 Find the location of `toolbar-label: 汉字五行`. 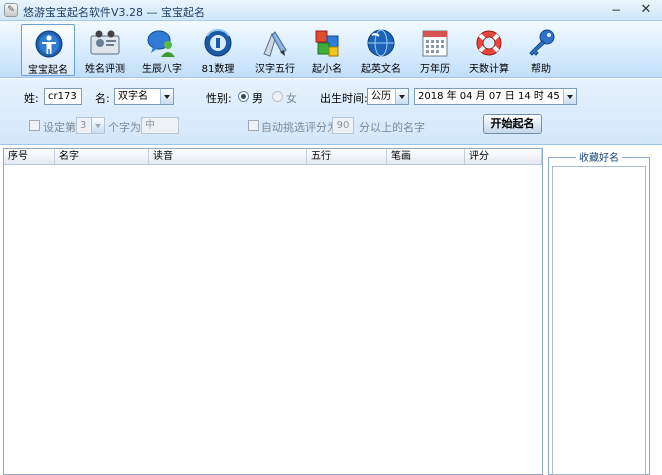

toolbar-label: 汉字五行 is located at coordinates (275, 69).